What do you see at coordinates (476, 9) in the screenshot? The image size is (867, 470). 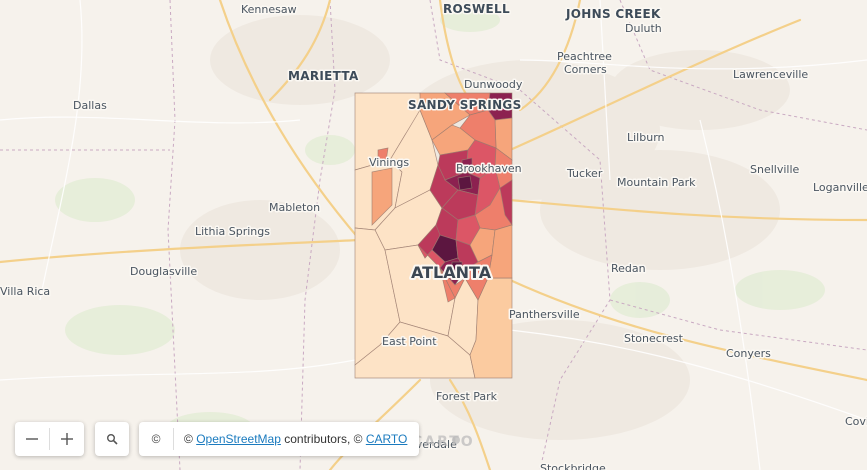 I see `label-roswell: ROSWELL` at bounding box center [476, 9].